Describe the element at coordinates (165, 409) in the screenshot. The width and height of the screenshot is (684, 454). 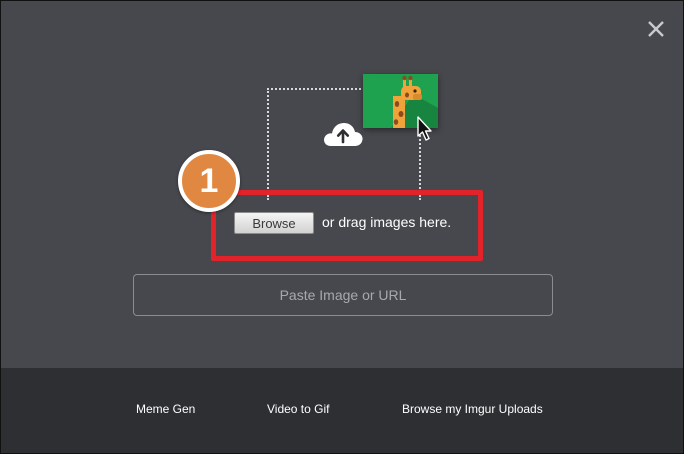
I see `meme-gen-link: Meme Gen` at that location.